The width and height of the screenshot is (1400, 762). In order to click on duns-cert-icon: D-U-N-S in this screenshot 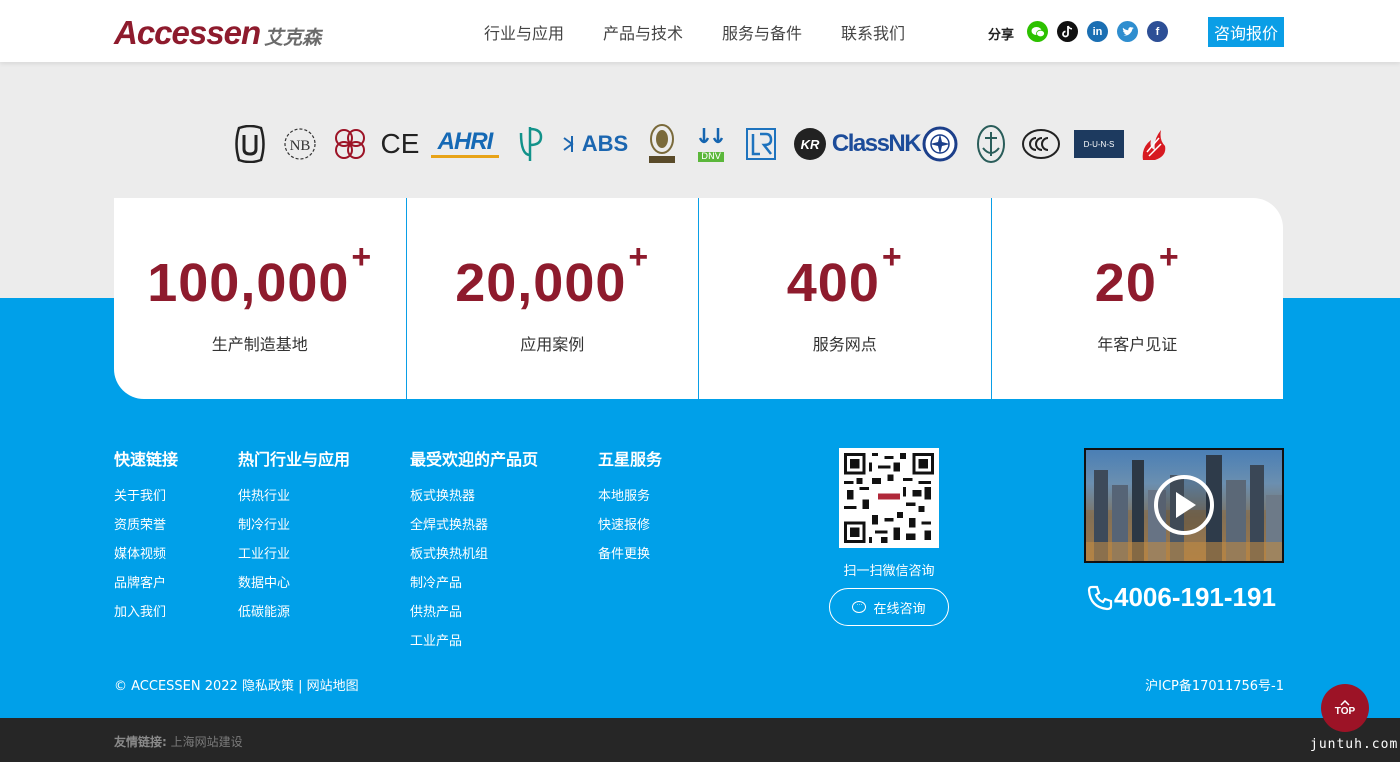, I will do `click(1099, 144)`.